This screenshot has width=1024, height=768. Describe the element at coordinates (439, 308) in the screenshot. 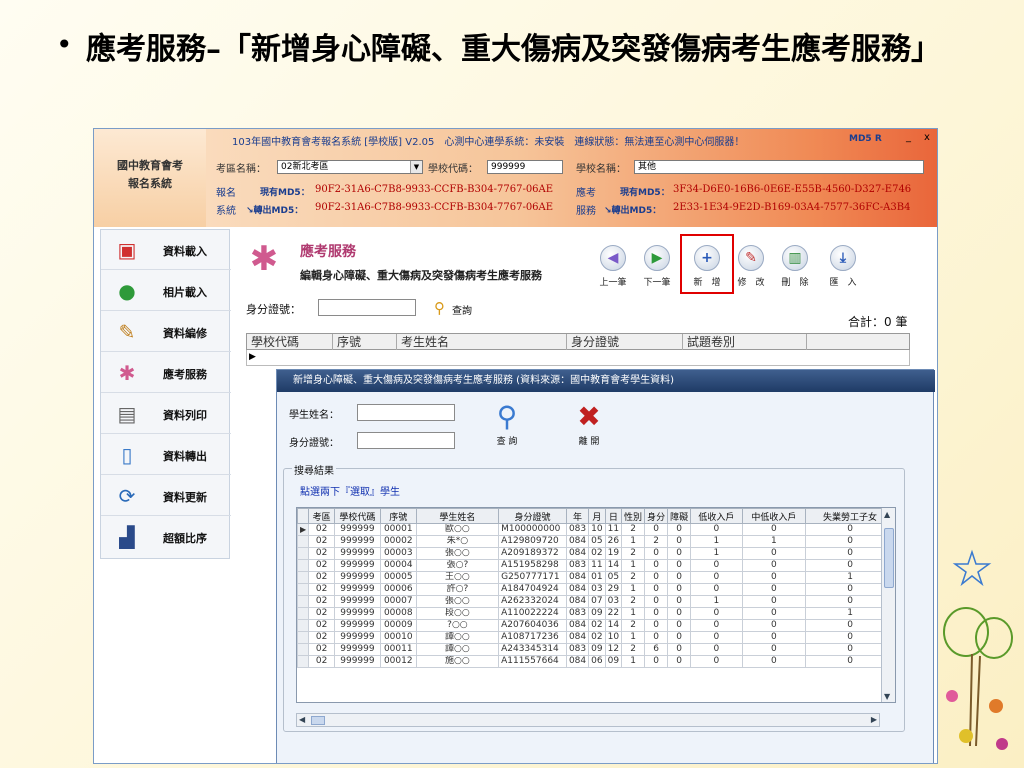

I see `search-icon: ⚲` at that location.